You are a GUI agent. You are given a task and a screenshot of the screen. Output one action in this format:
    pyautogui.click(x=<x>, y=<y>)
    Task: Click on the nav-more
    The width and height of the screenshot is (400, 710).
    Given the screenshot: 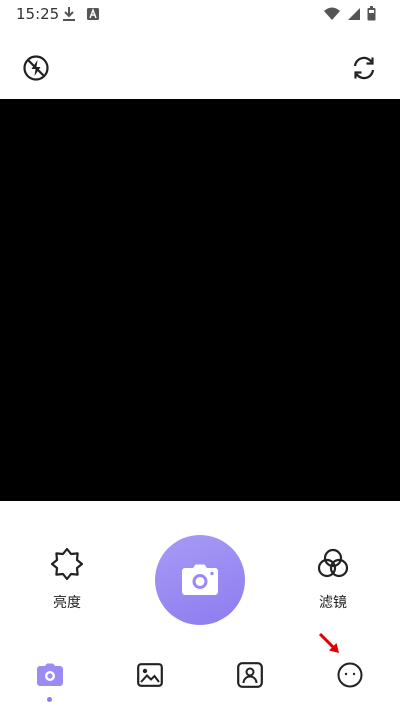 What is the action you would take?
    pyautogui.click(x=350, y=675)
    